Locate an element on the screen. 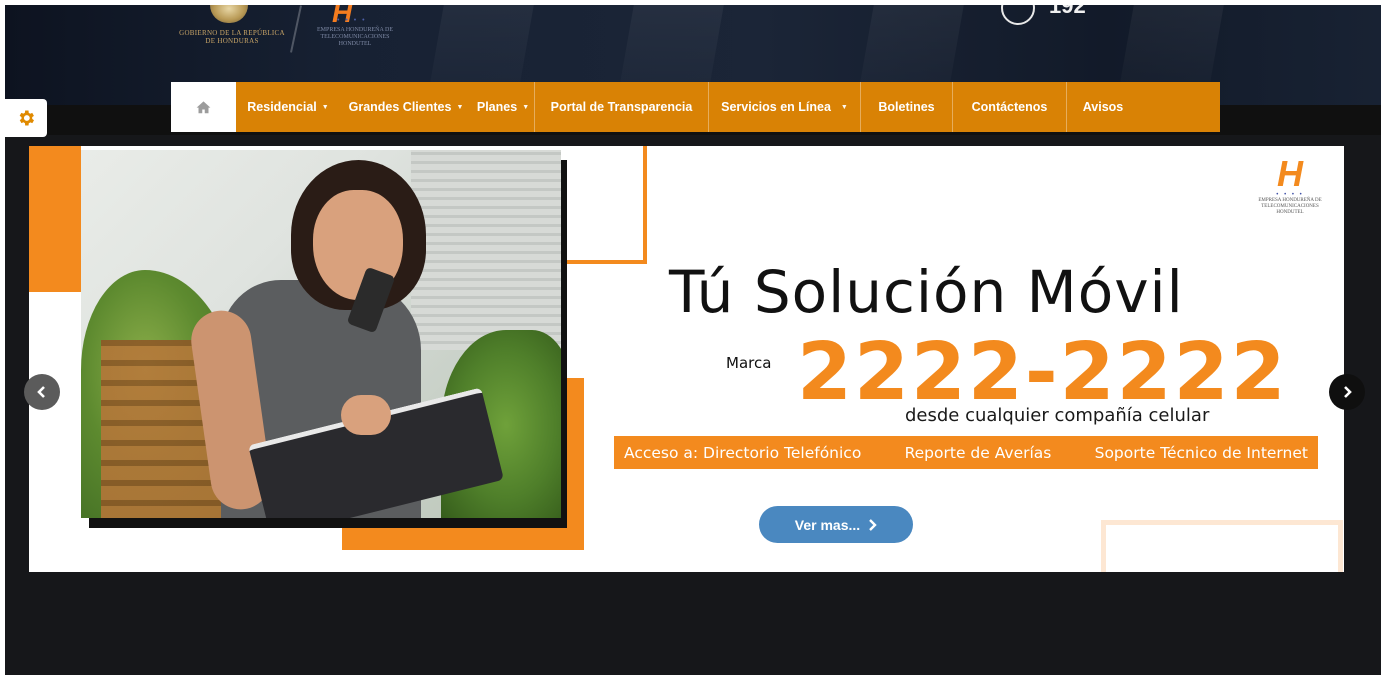 The height and width of the screenshot is (675, 1386). nav-item-label: Contáctenos is located at coordinates (1009, 107).